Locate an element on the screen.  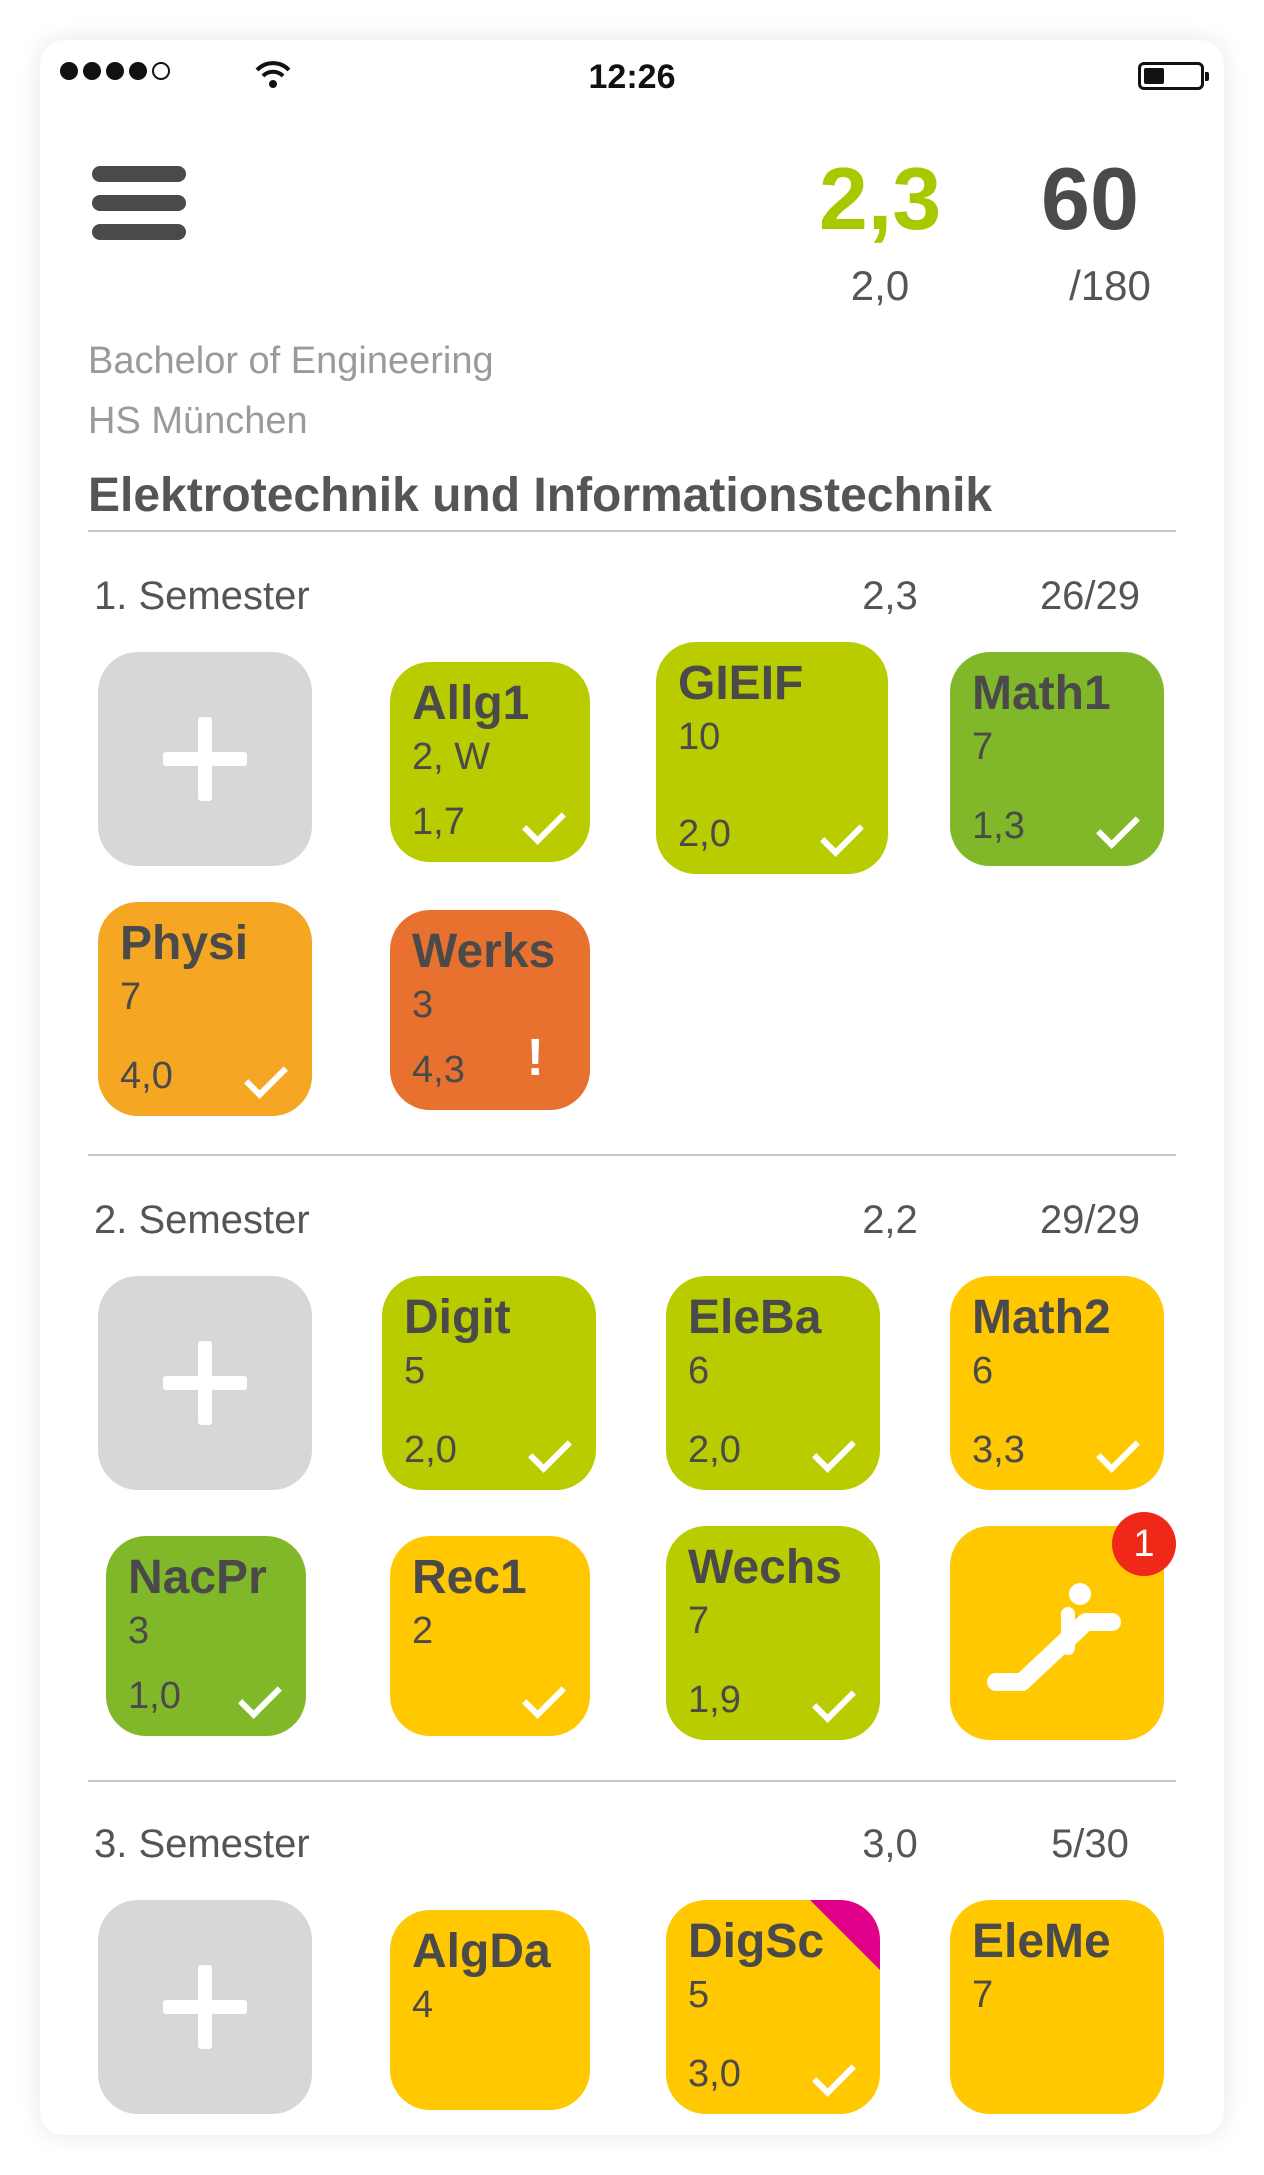
module-credits: 4 is located at coordinates (423, 2005).